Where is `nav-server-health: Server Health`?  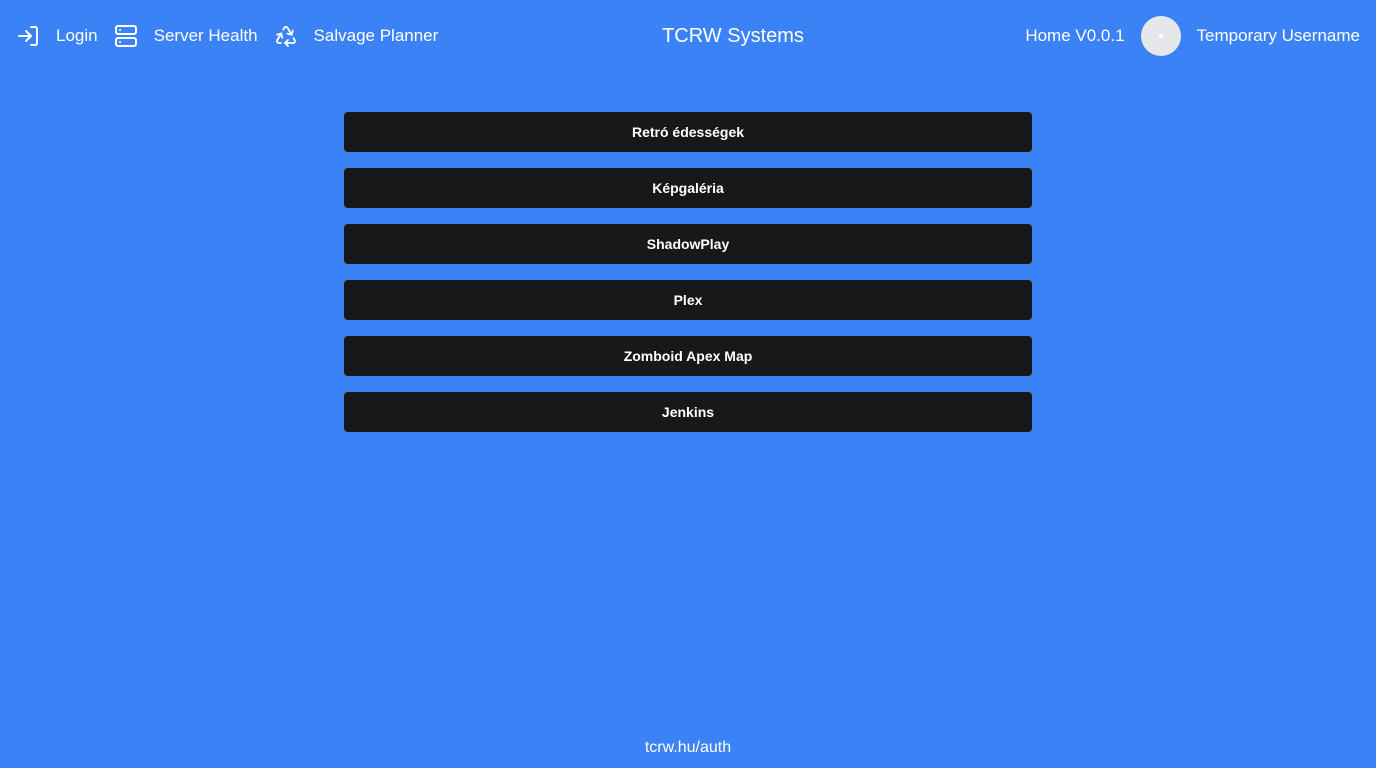 nav-server-health: Server Health is located at coordinates (186, 36).